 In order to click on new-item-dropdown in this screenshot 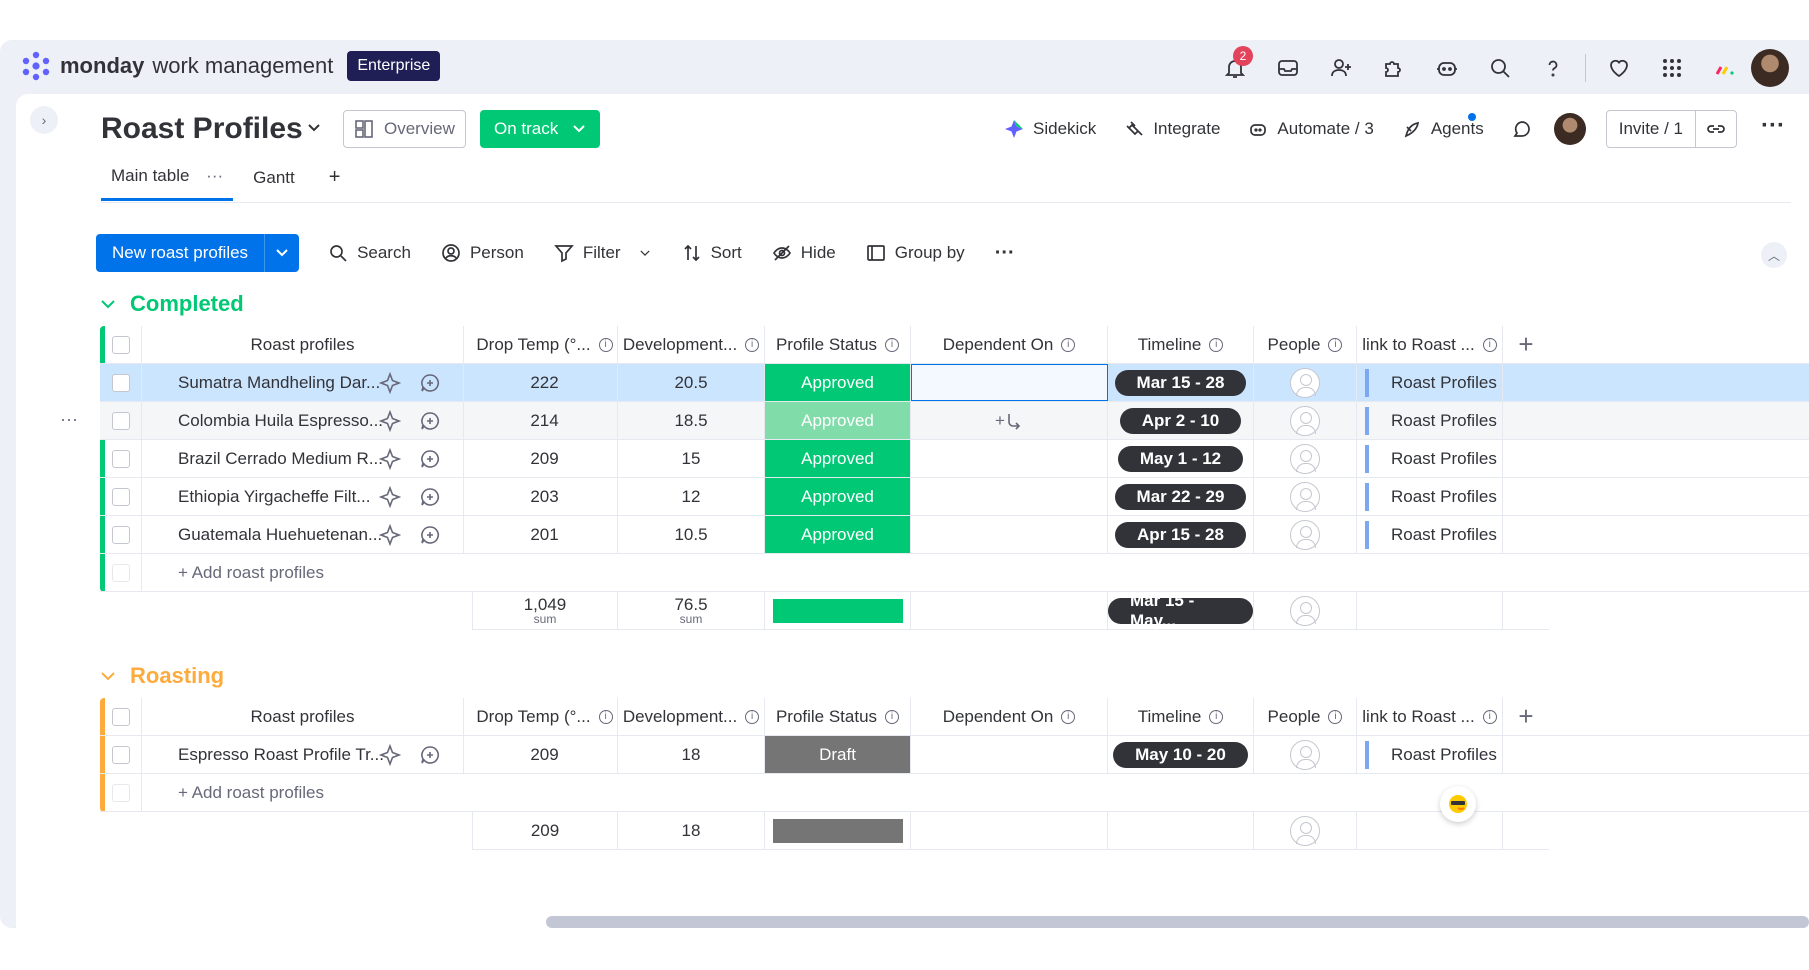, I will do `click(281, 253)`.